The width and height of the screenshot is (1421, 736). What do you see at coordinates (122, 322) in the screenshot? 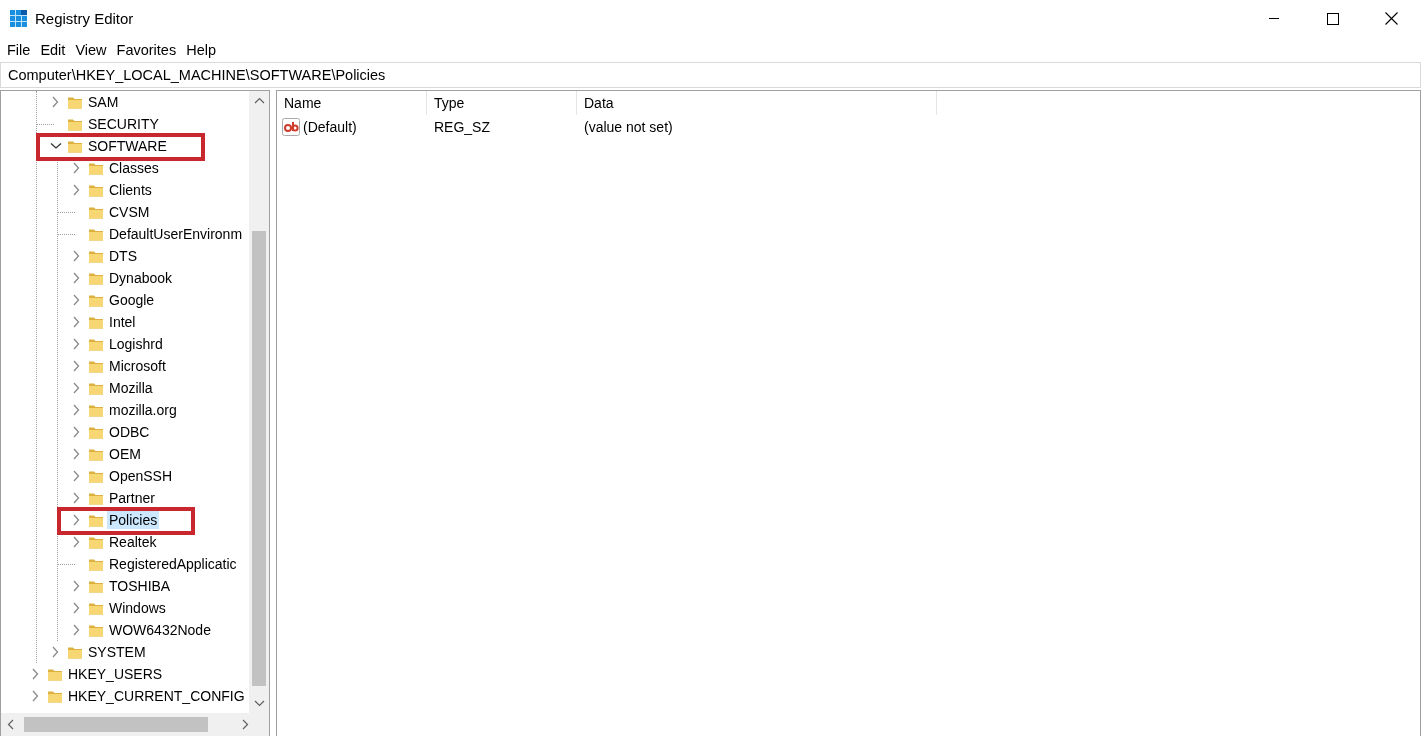
I see `tree-item: Intel` at bounding box center [122, 322].